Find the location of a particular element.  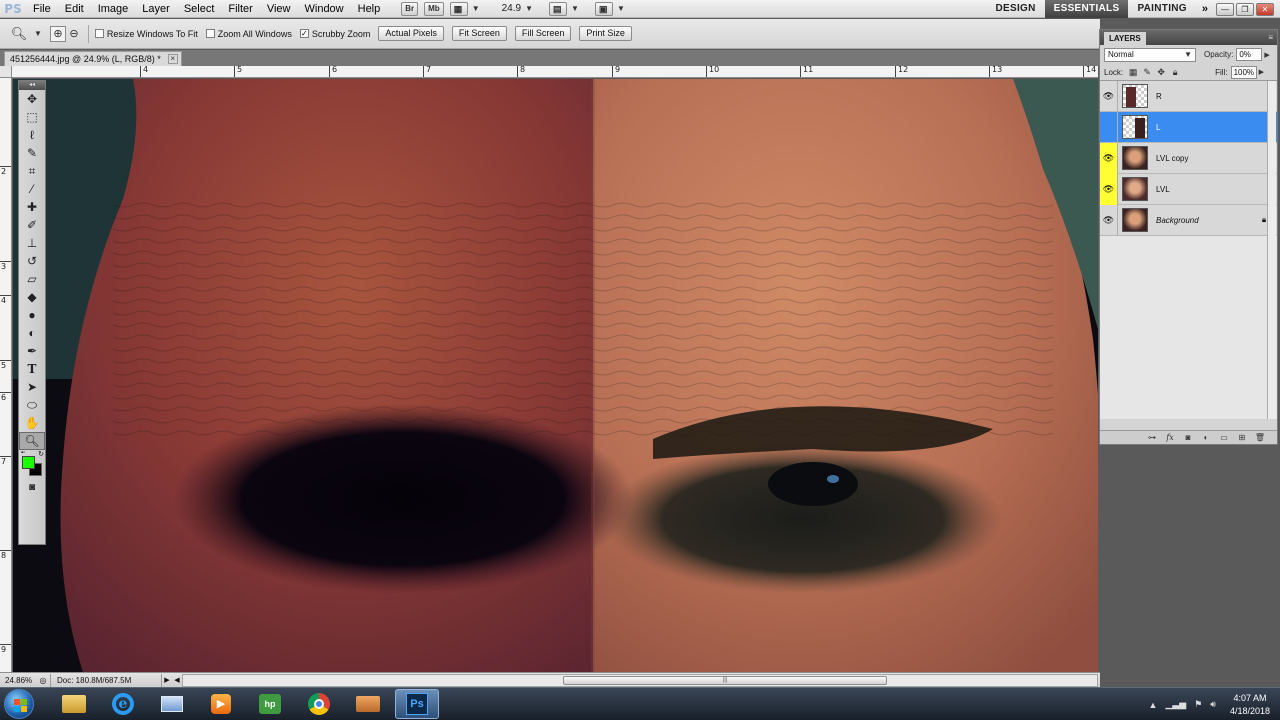

status-menu-arrow-icon: ▶ is located at coordinates (167, 680).